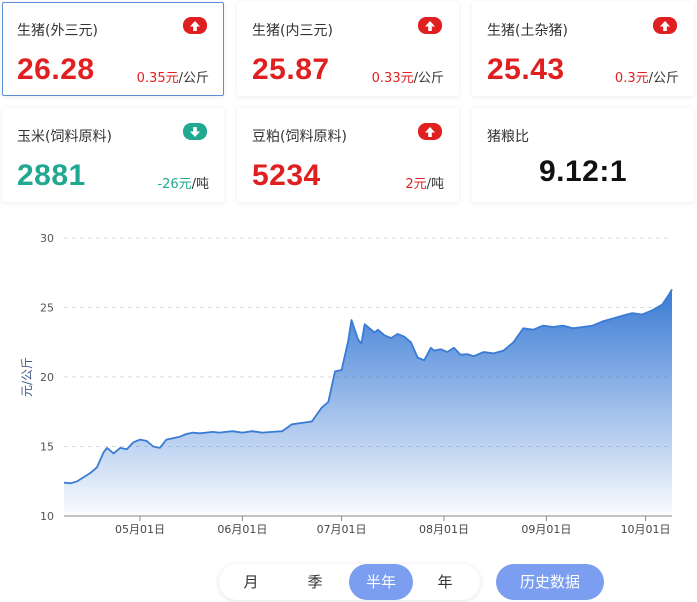 The image size is (697, 602). I want to click on card-value: 2881, so click(51, 175).